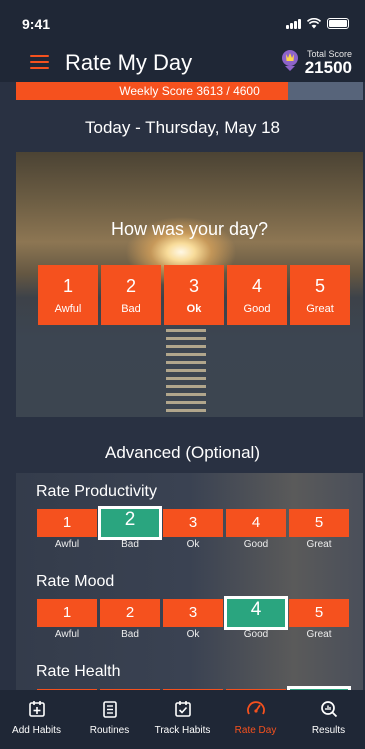  Describe the element at coordinates (256, 613) in the screenshot. I see `mood-rating-4-button: 4` at that location.